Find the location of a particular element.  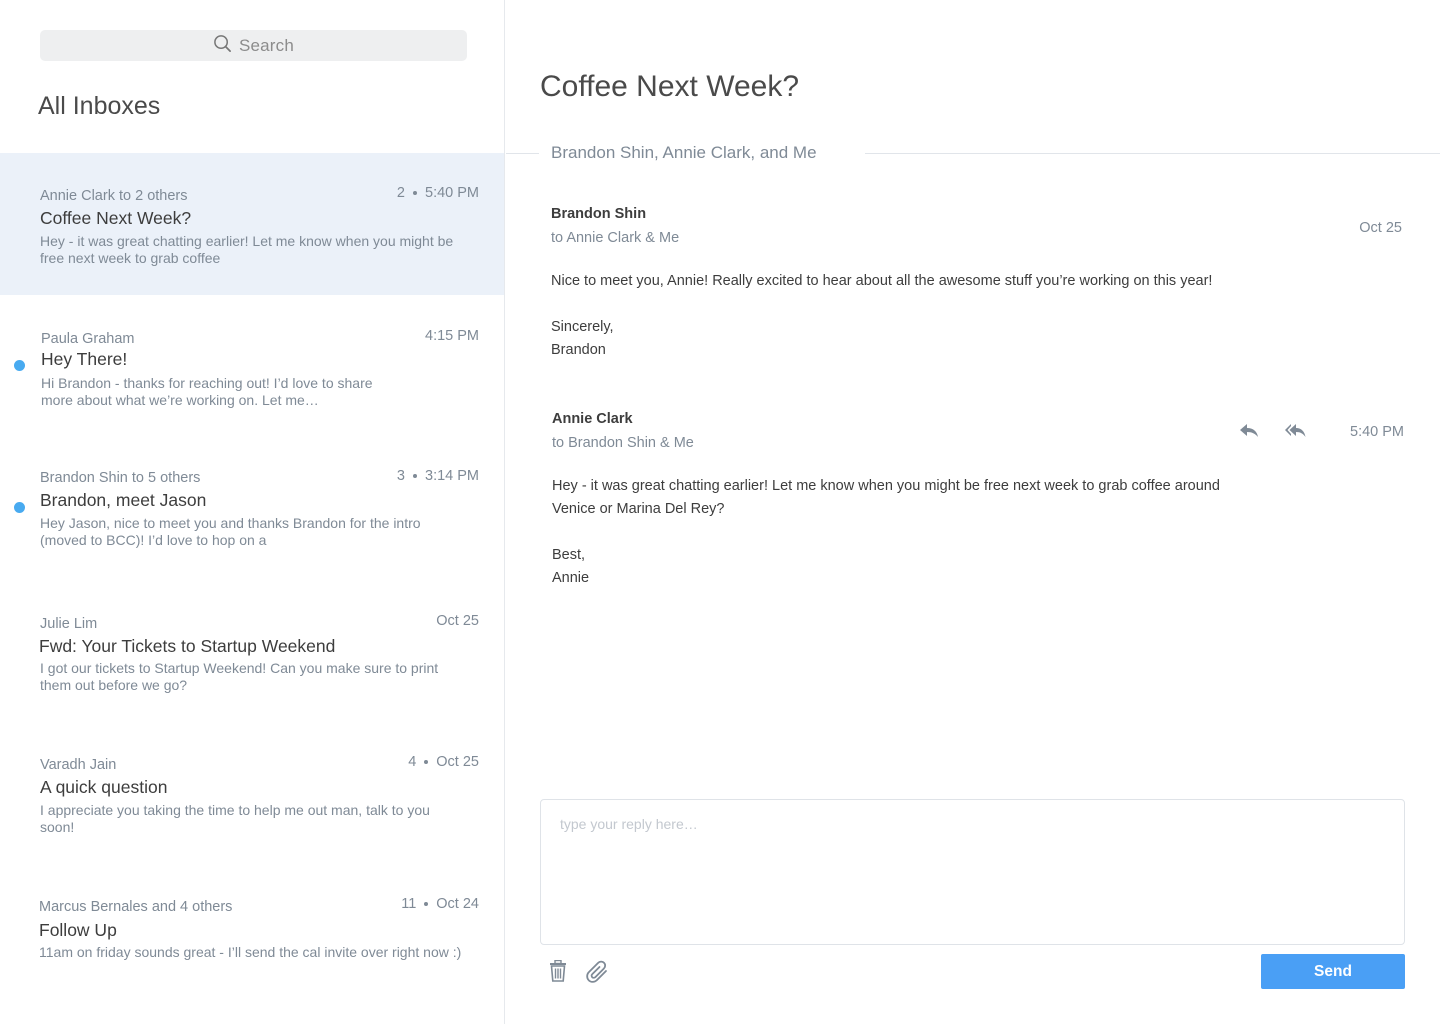

thread-meta: 3 3:14 PM is located at coordinates (438, 476).